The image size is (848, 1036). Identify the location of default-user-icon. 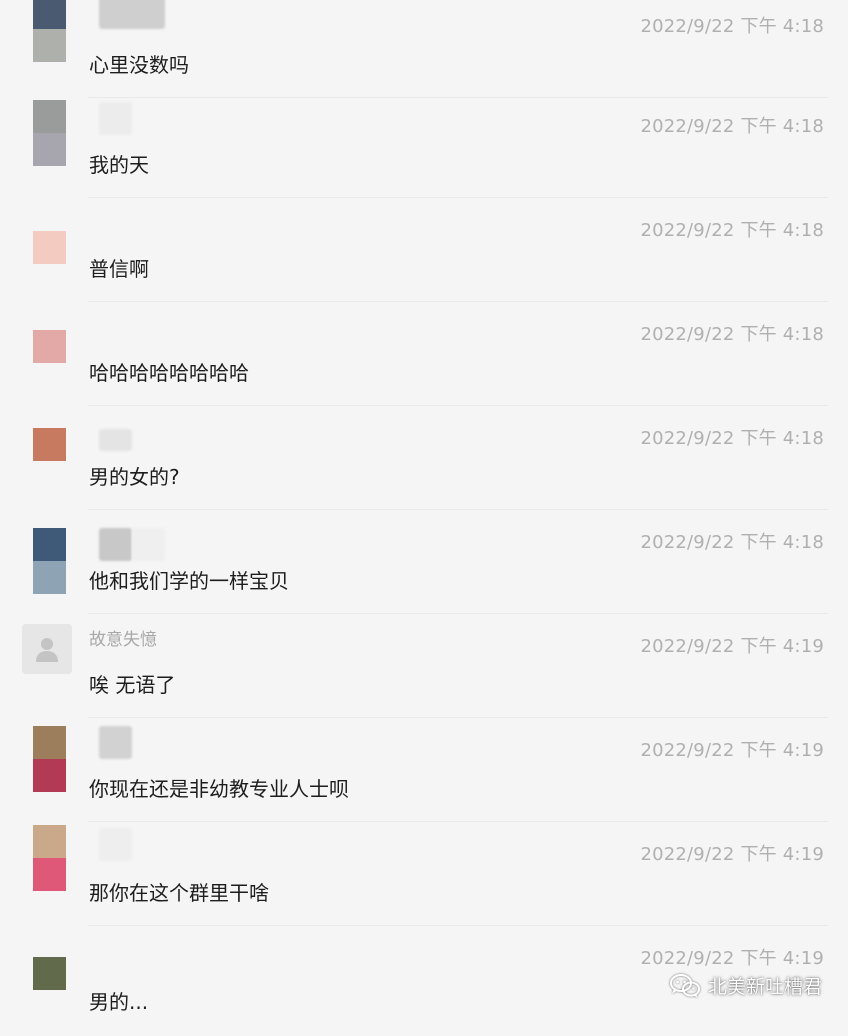
(47, 650).